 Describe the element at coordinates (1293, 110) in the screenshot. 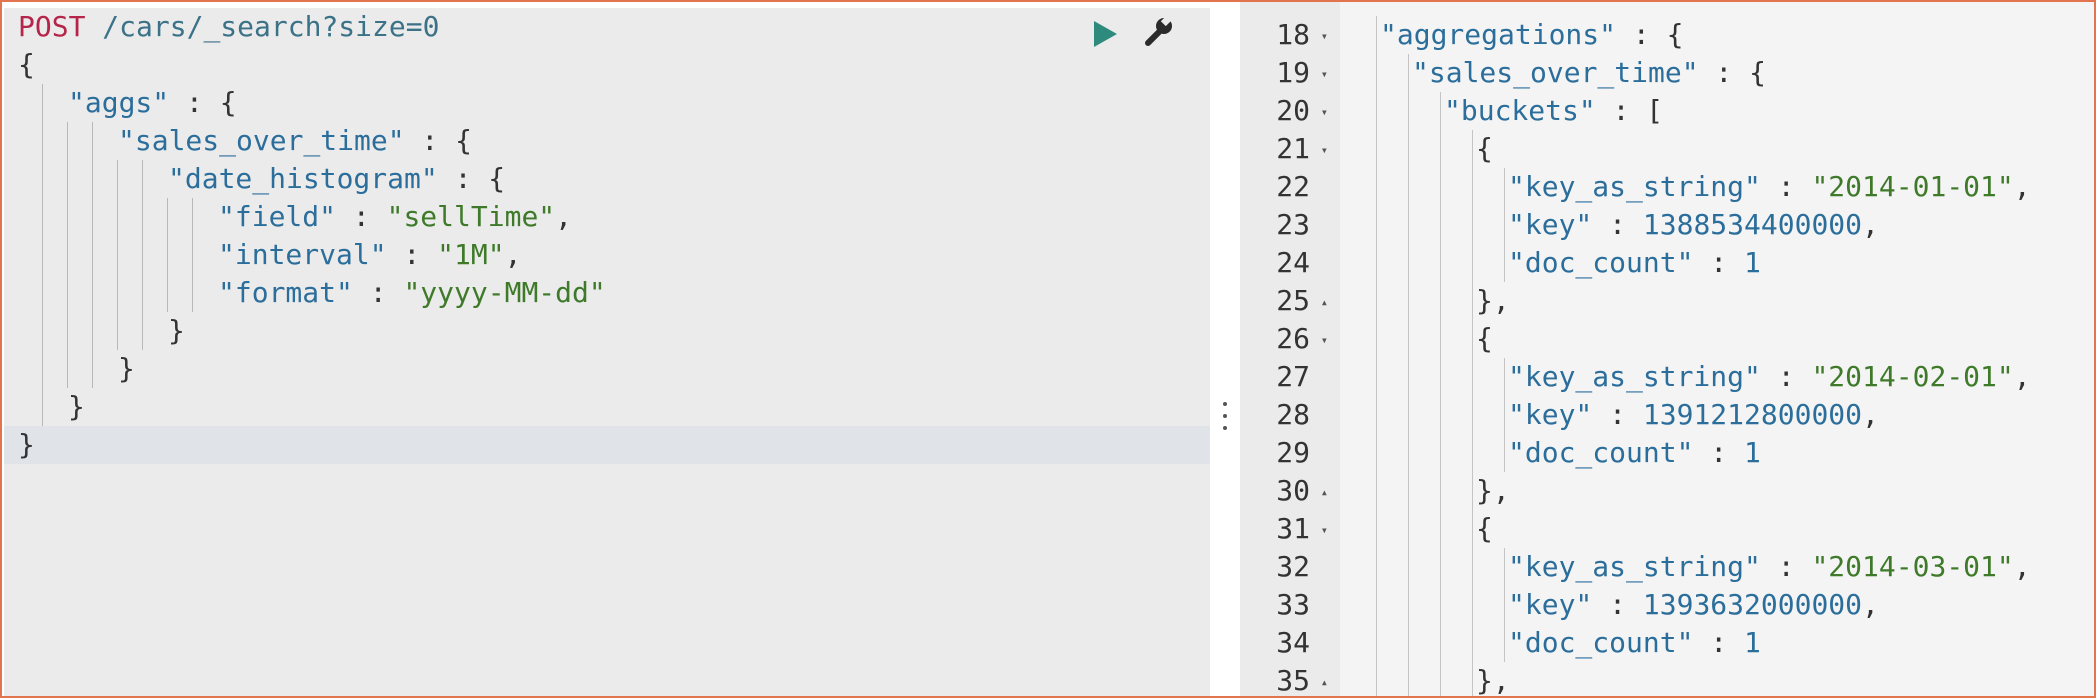

I see `line-number: 20` at that location.